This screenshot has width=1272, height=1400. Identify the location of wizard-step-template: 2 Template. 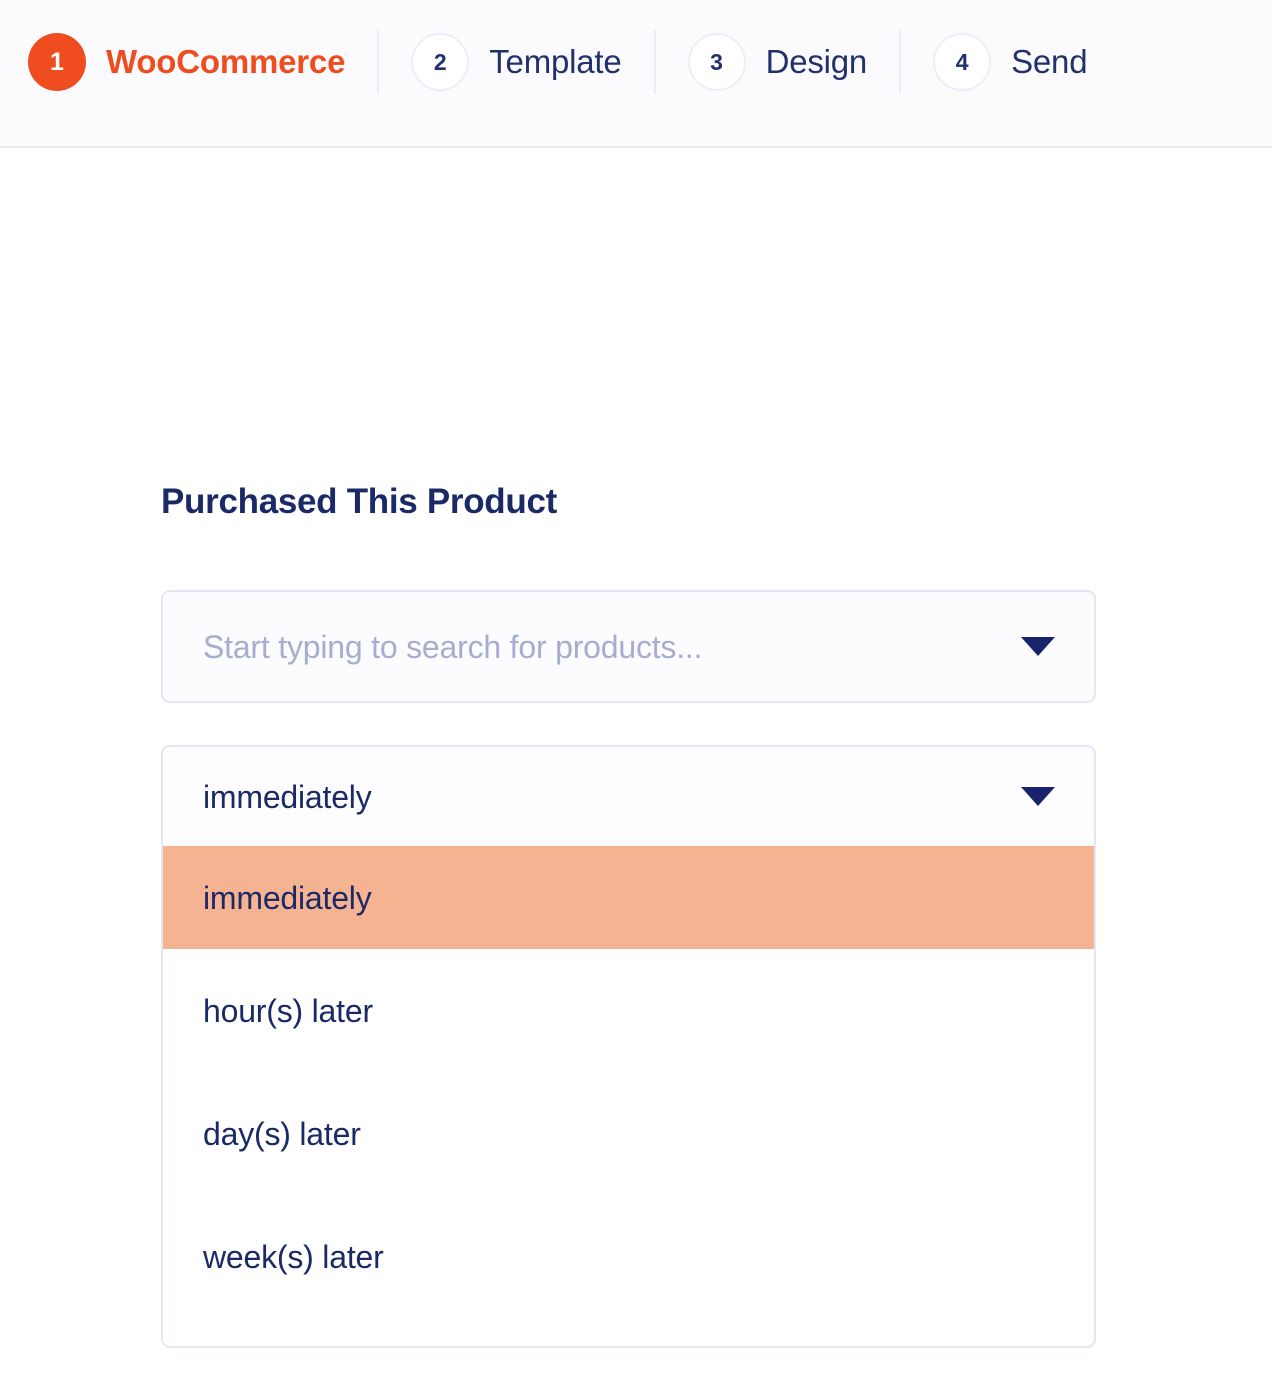
(516, 62).